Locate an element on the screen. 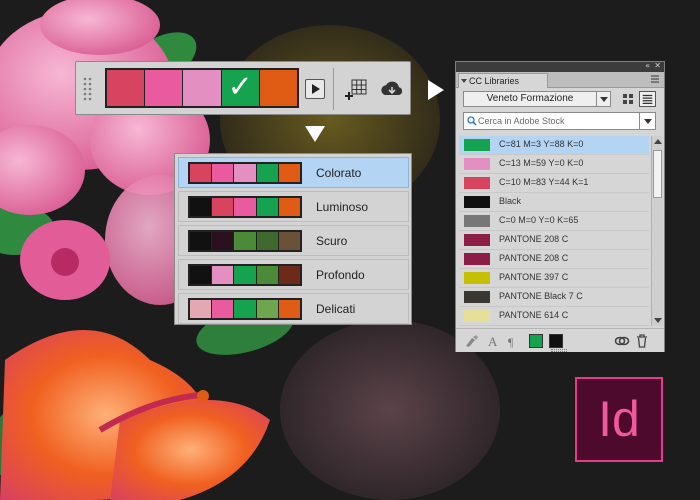  color-theme-toolbar: ✓ is located at coordinates (243, 88).